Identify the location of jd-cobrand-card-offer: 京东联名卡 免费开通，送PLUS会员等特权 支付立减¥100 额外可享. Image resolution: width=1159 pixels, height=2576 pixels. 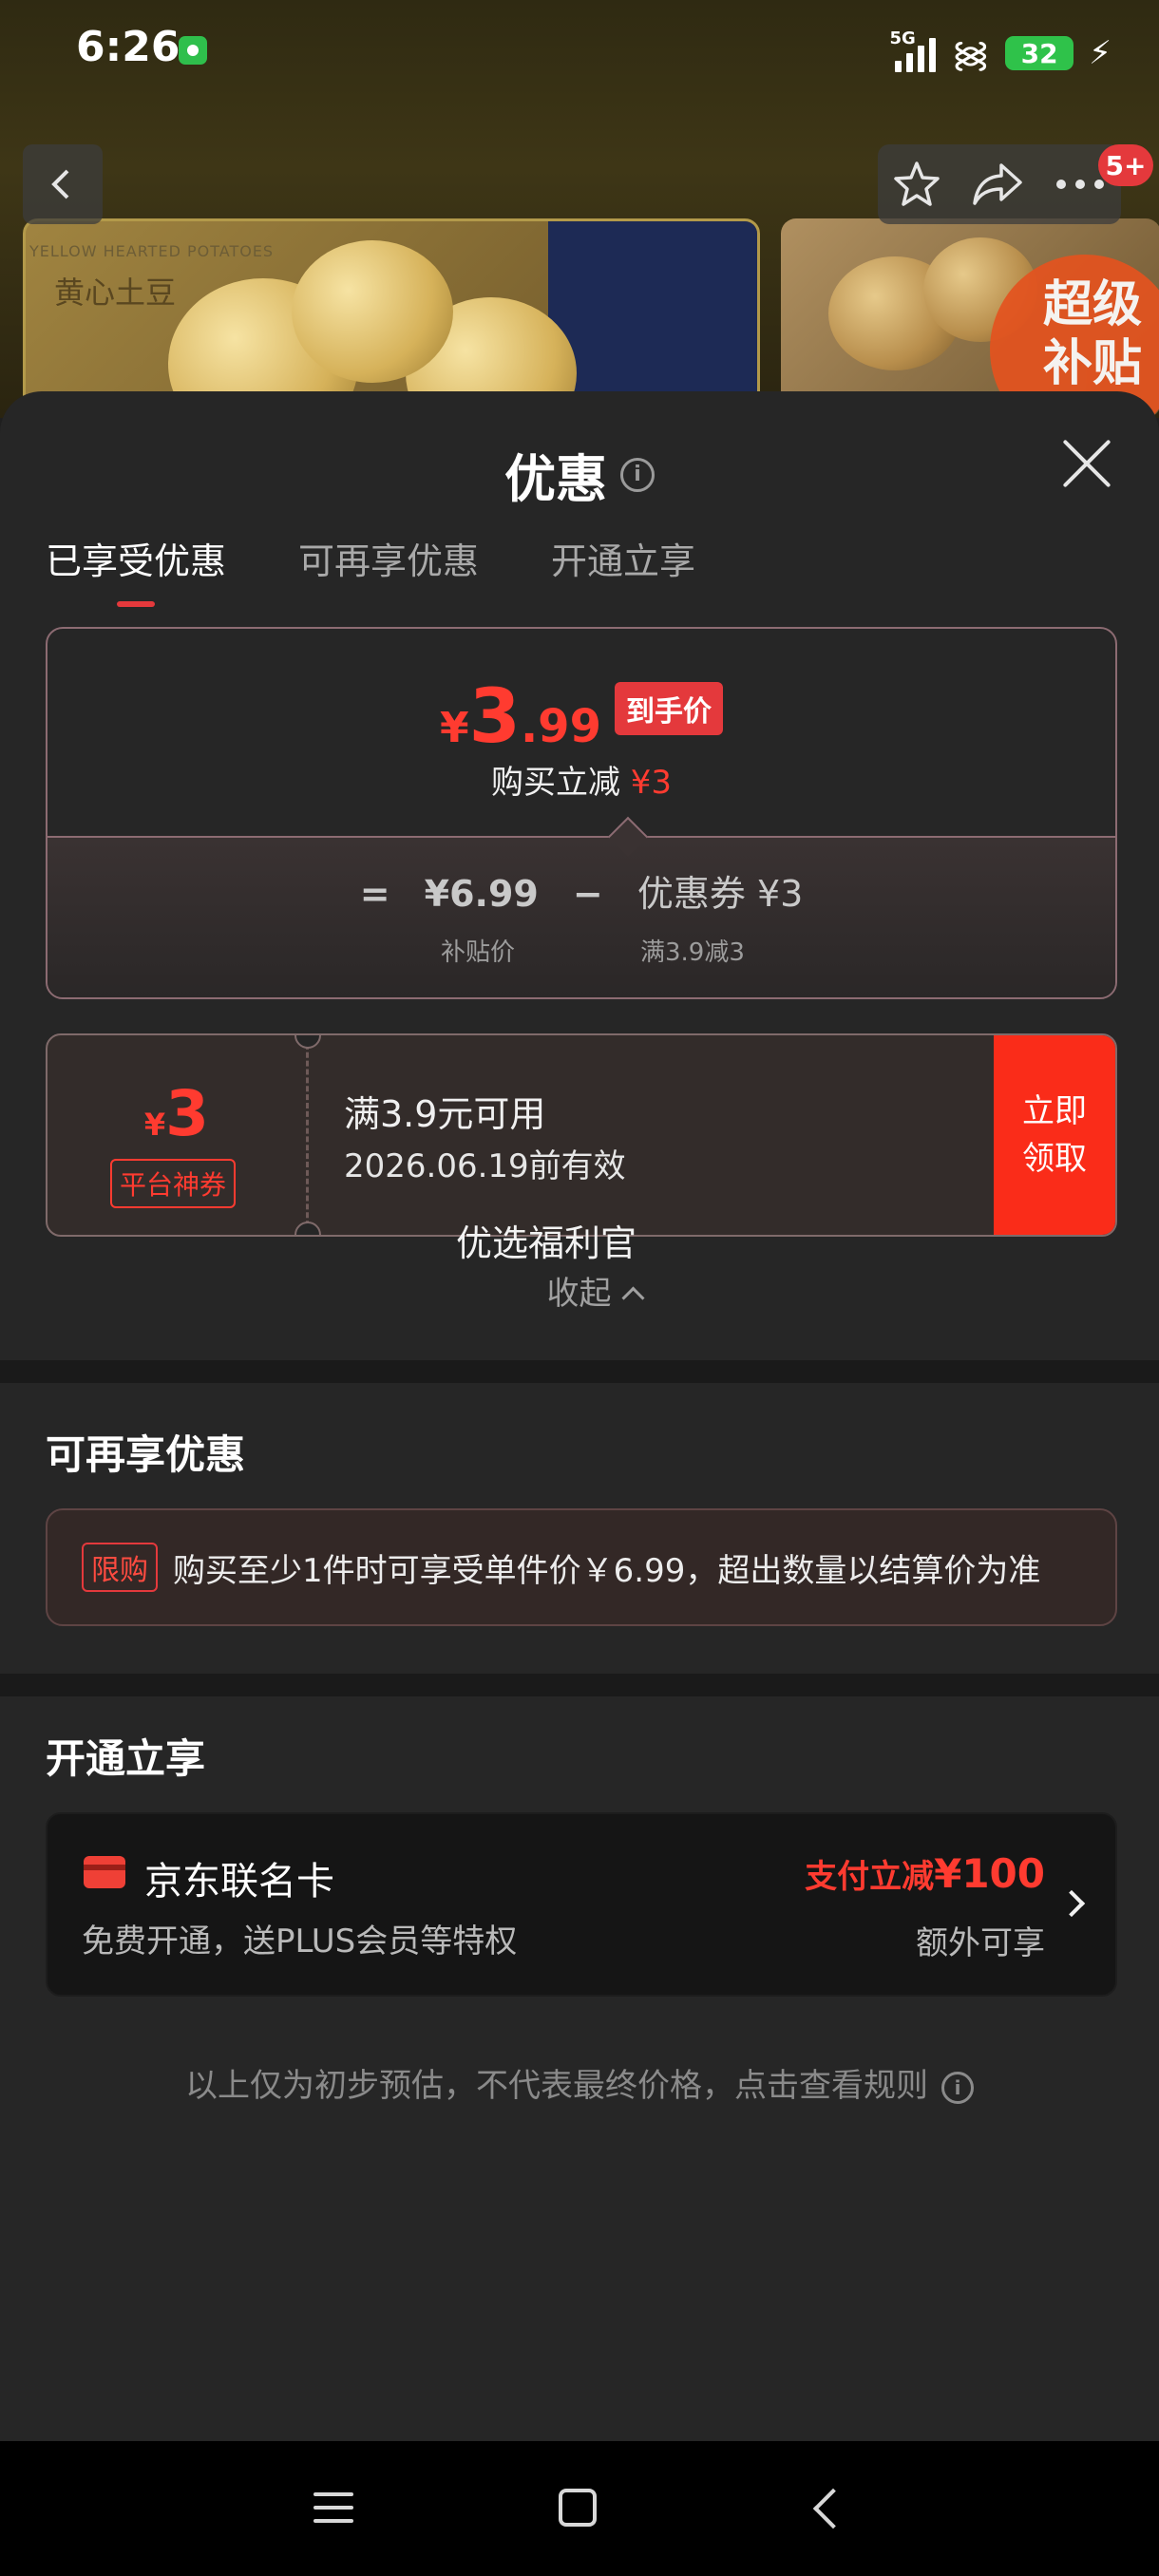
(581, 1904).